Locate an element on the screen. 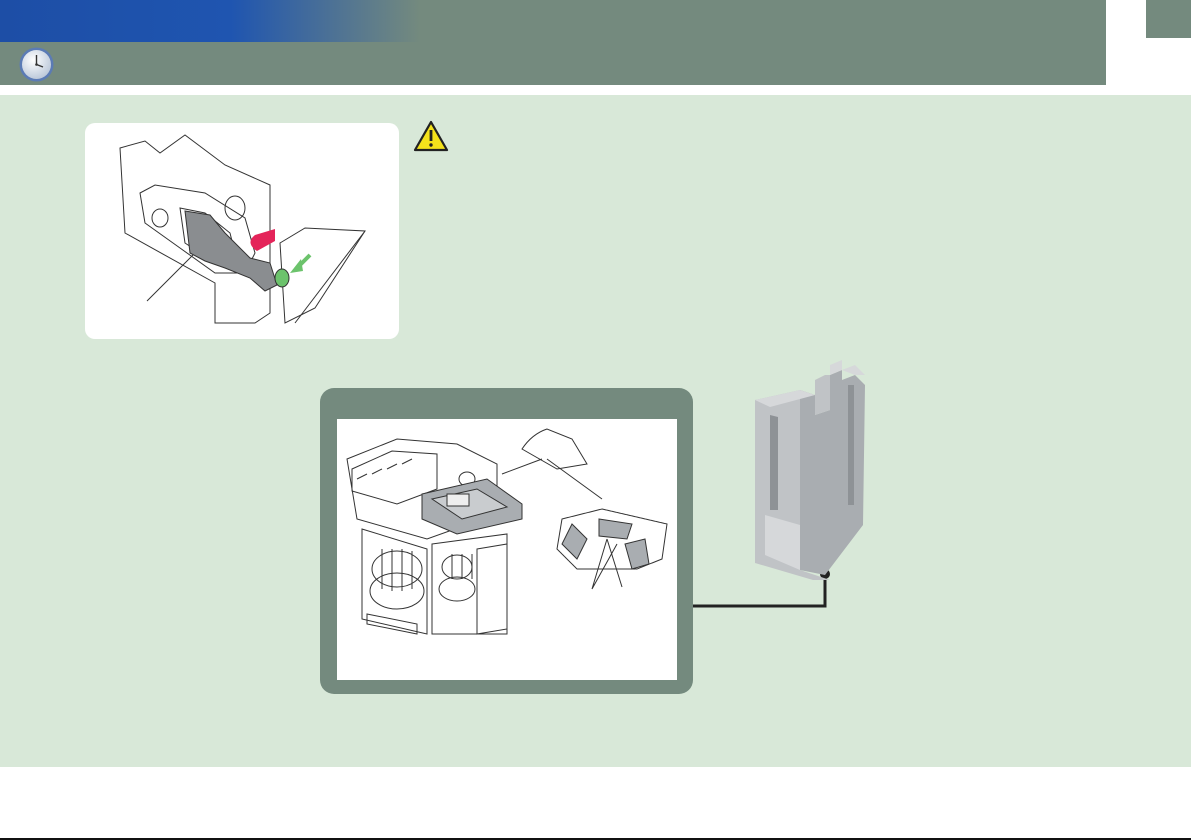  footer is located at coordinates (595, 803).